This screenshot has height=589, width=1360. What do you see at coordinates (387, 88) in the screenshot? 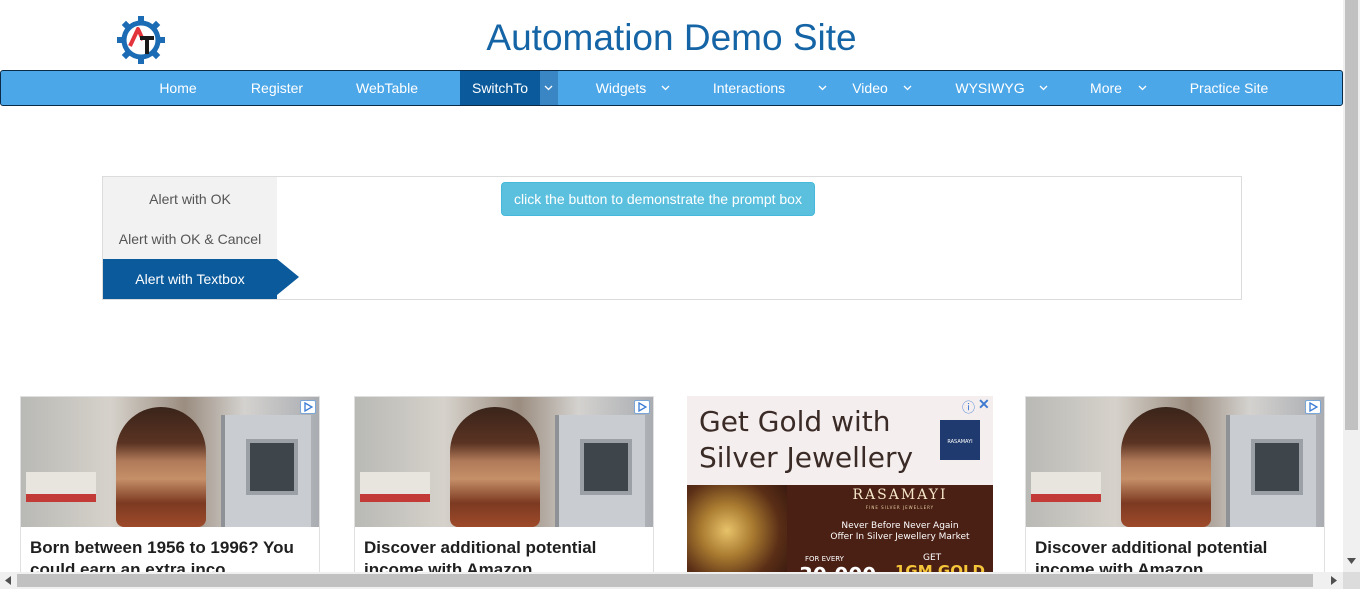
I see `nav-webtable: WebTable` at bounding box center [387, 88].